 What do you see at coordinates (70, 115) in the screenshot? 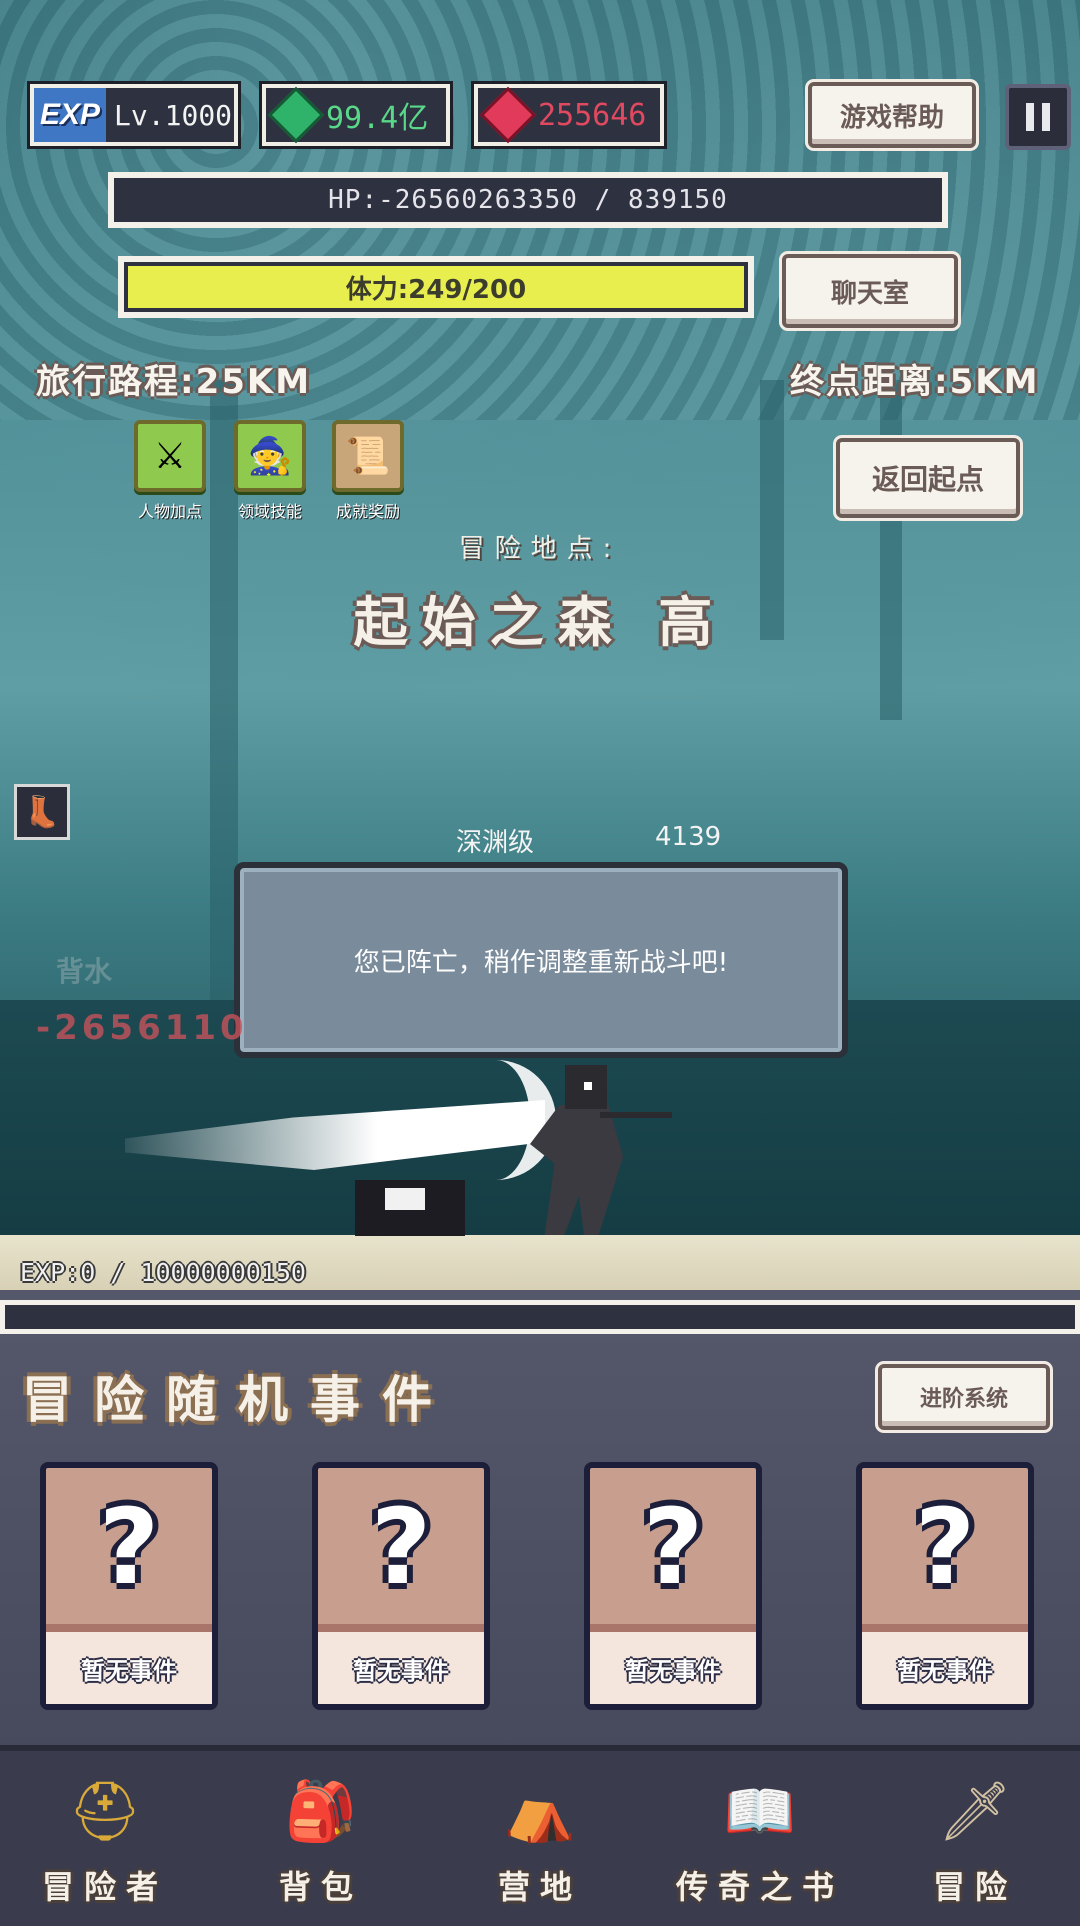
I see `exp-badge: EXP` at bounding box center [70, 115].